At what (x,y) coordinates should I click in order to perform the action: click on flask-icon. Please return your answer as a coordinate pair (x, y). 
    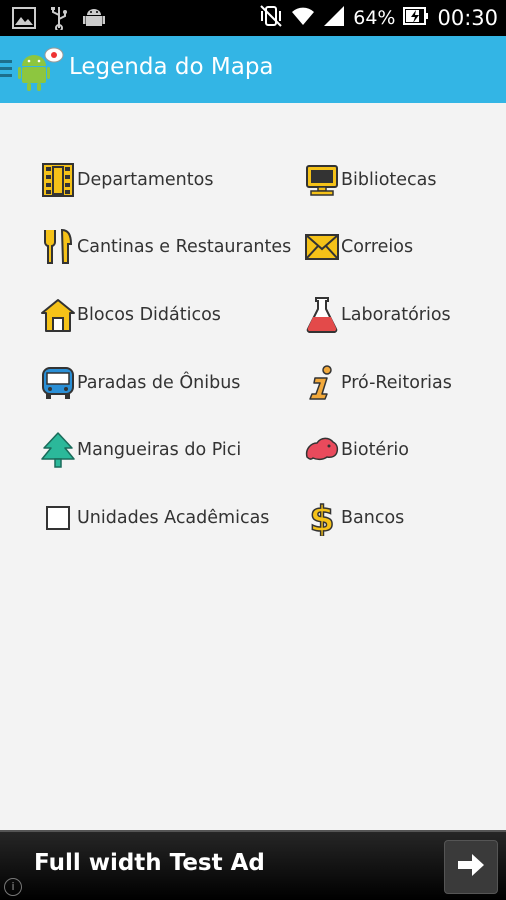
    Looking at the image, I should click on (322, 315).